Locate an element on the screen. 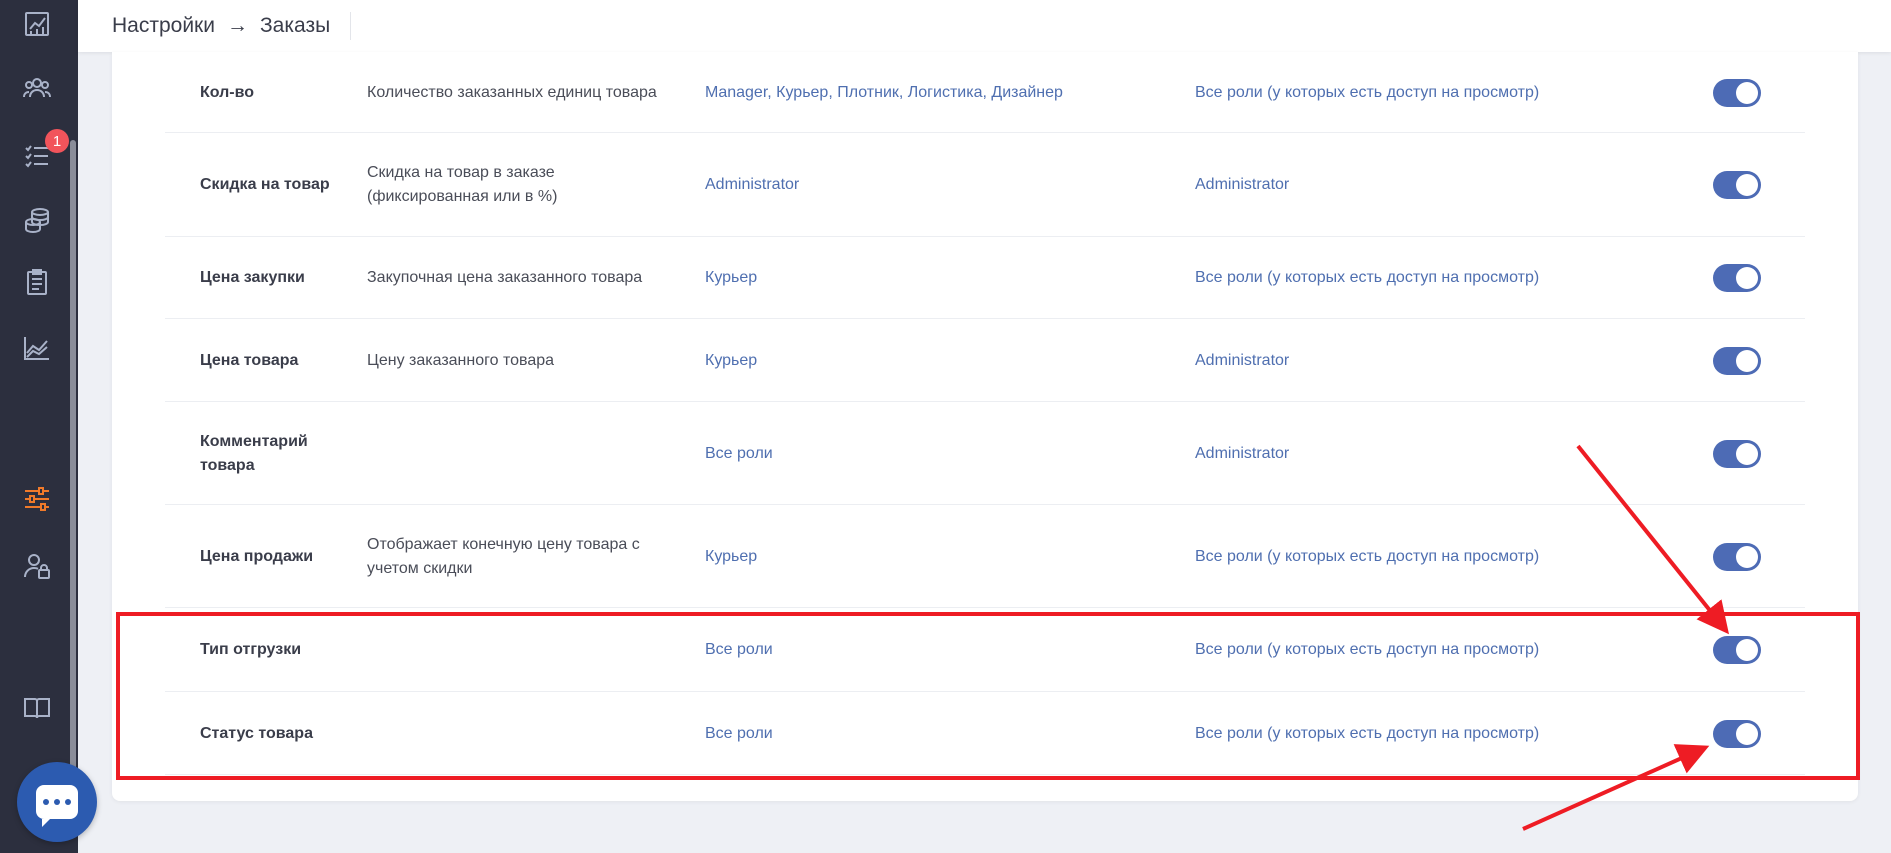 The height and width of the screenshot is (853, 1891). users-group-icon is located at coordinates (37, 88).